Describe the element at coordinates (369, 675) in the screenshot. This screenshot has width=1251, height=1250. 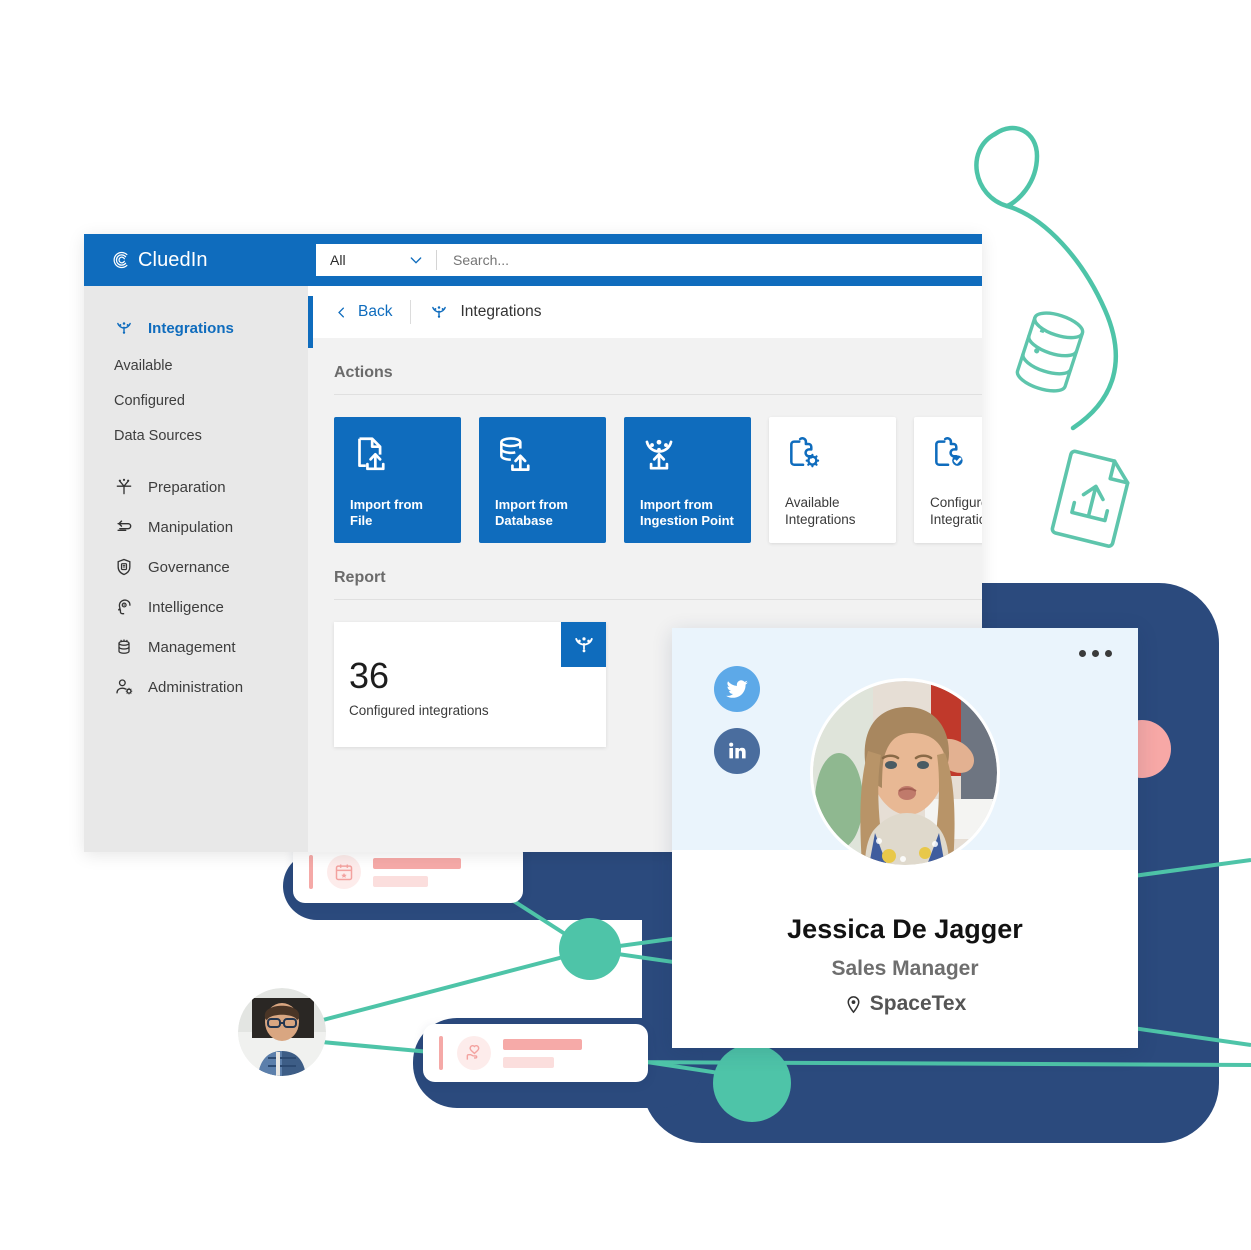
I see `report-value: 36` at that location.